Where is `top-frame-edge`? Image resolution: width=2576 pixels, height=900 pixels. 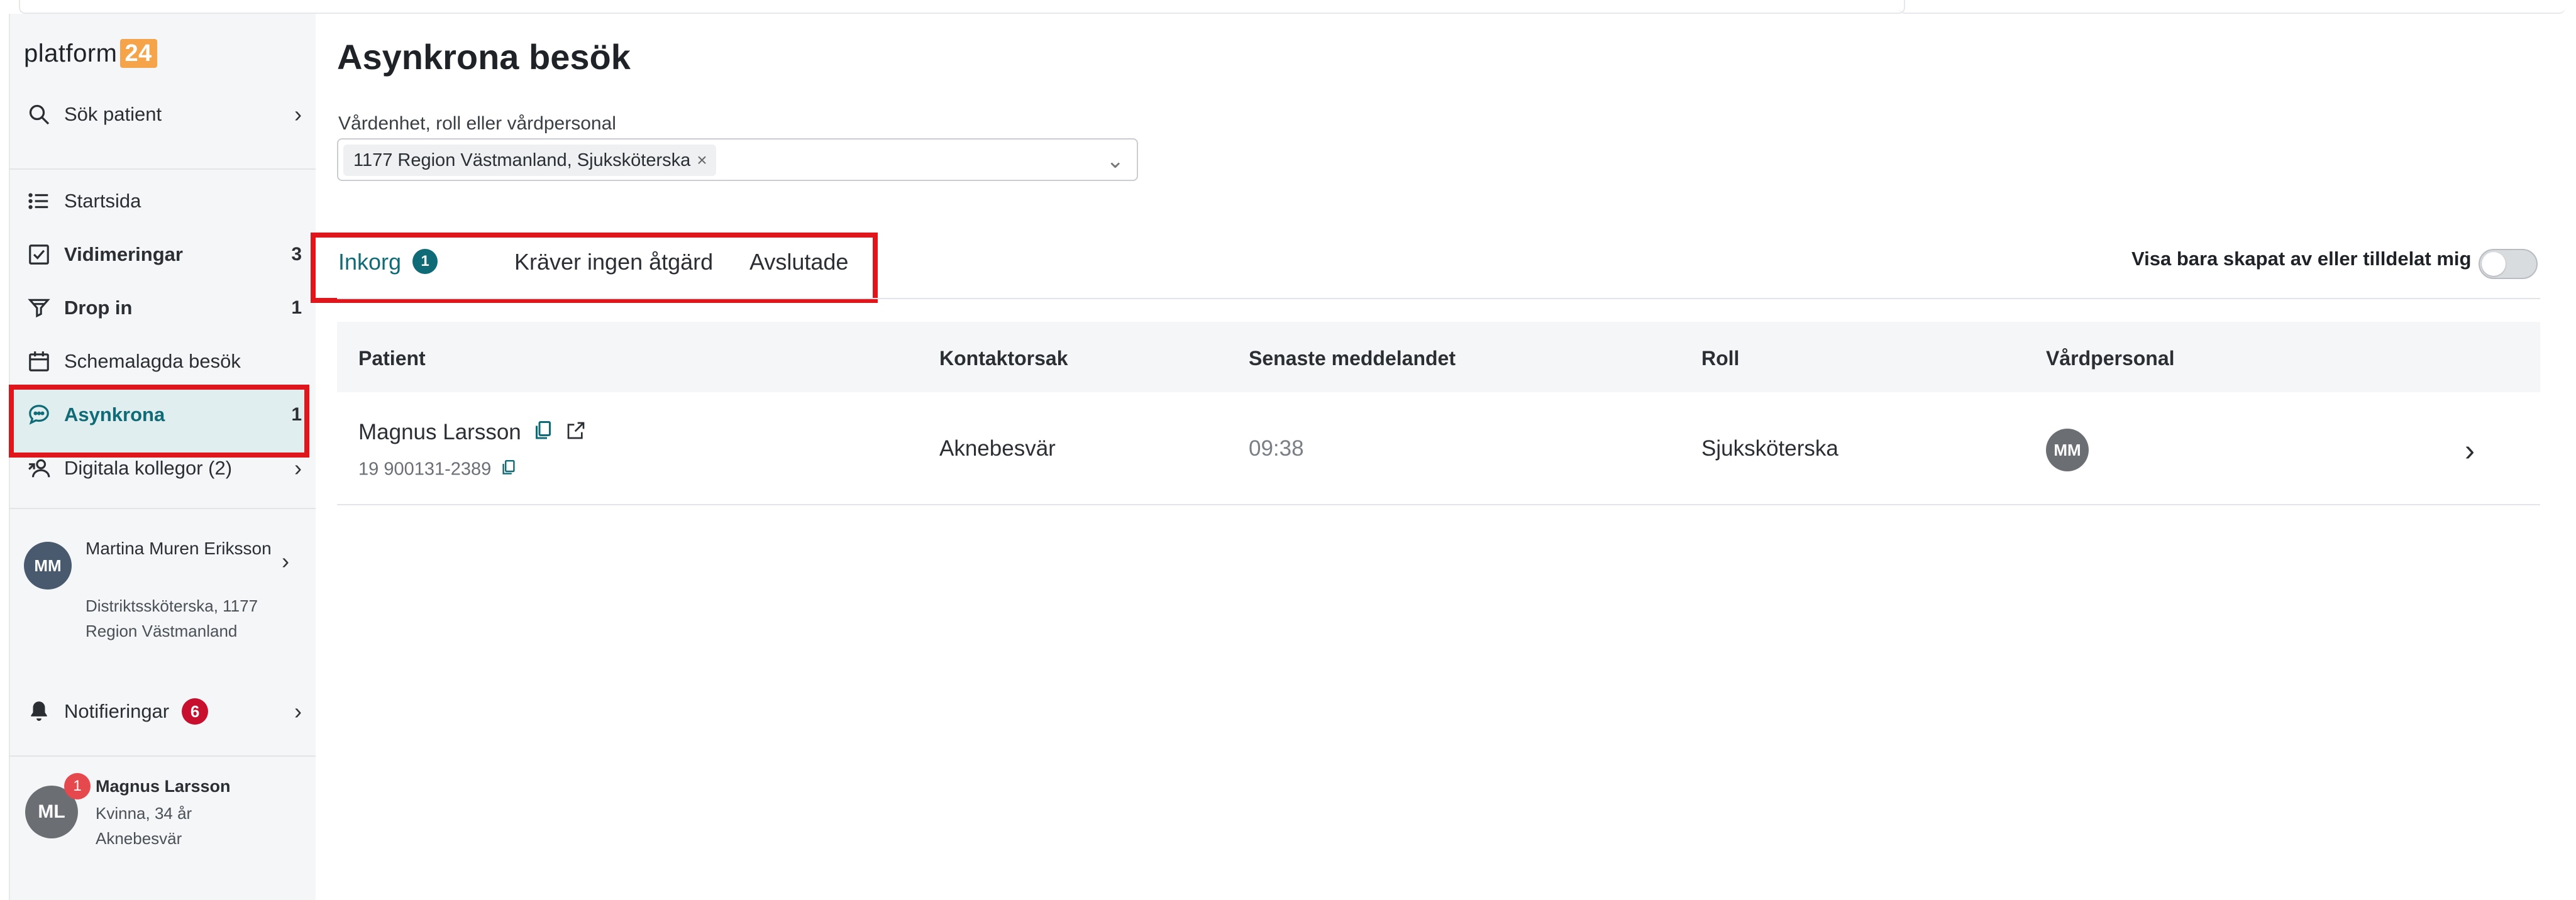
top-frame-edge is located at coordinates (962, 7).